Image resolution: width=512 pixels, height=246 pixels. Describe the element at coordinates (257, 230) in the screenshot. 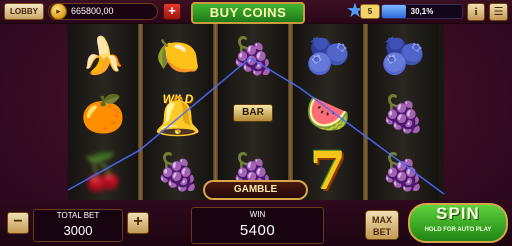

I see `win-value: 5400` at that location.